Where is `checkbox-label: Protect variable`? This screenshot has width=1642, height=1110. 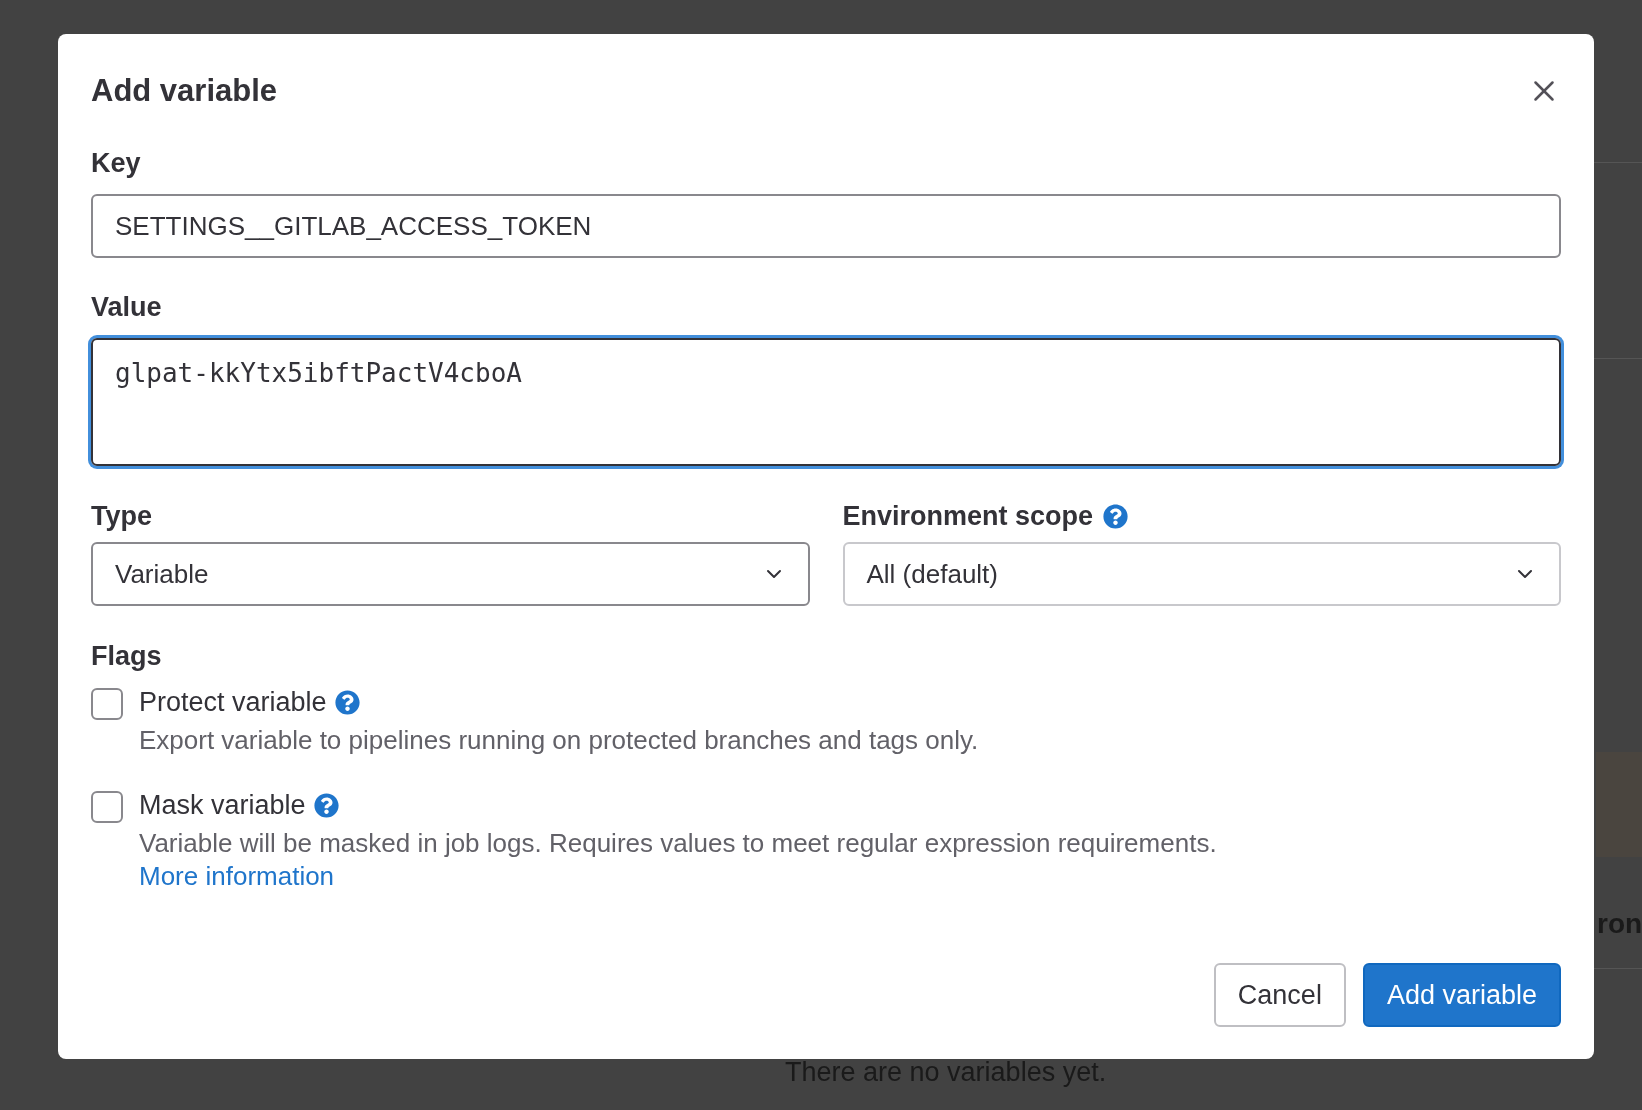 checkbox-label: Protect variable is located at coordinates (233, 702).